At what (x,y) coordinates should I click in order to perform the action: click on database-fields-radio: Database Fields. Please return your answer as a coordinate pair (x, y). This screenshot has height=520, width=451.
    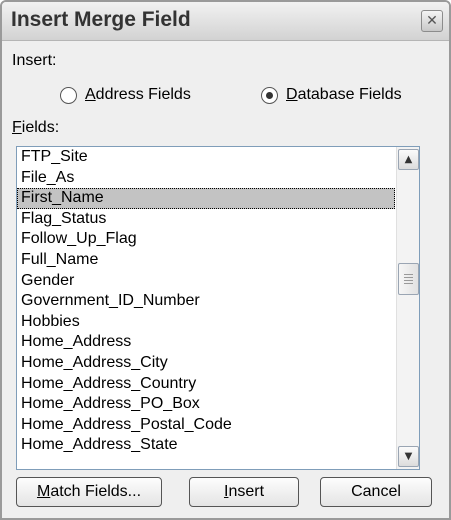
    Looking at the image, I should click on (331, 95).